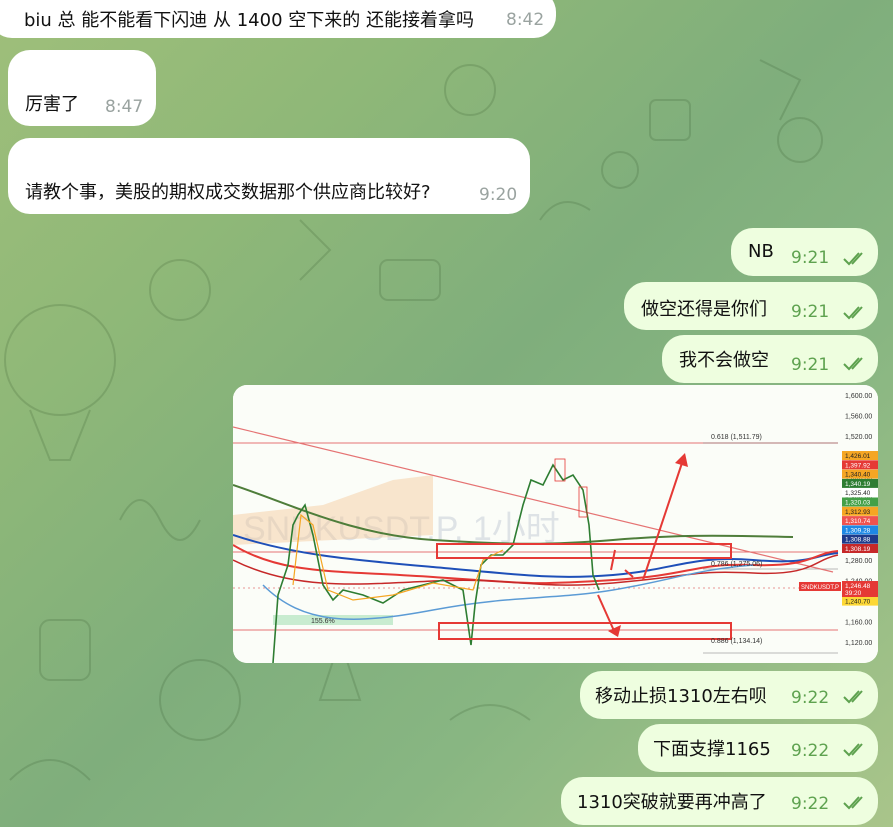  Describe the element at coordinates (858, 475) in the screenshot. I see `price-tag-label: 1,340.40` at that location.